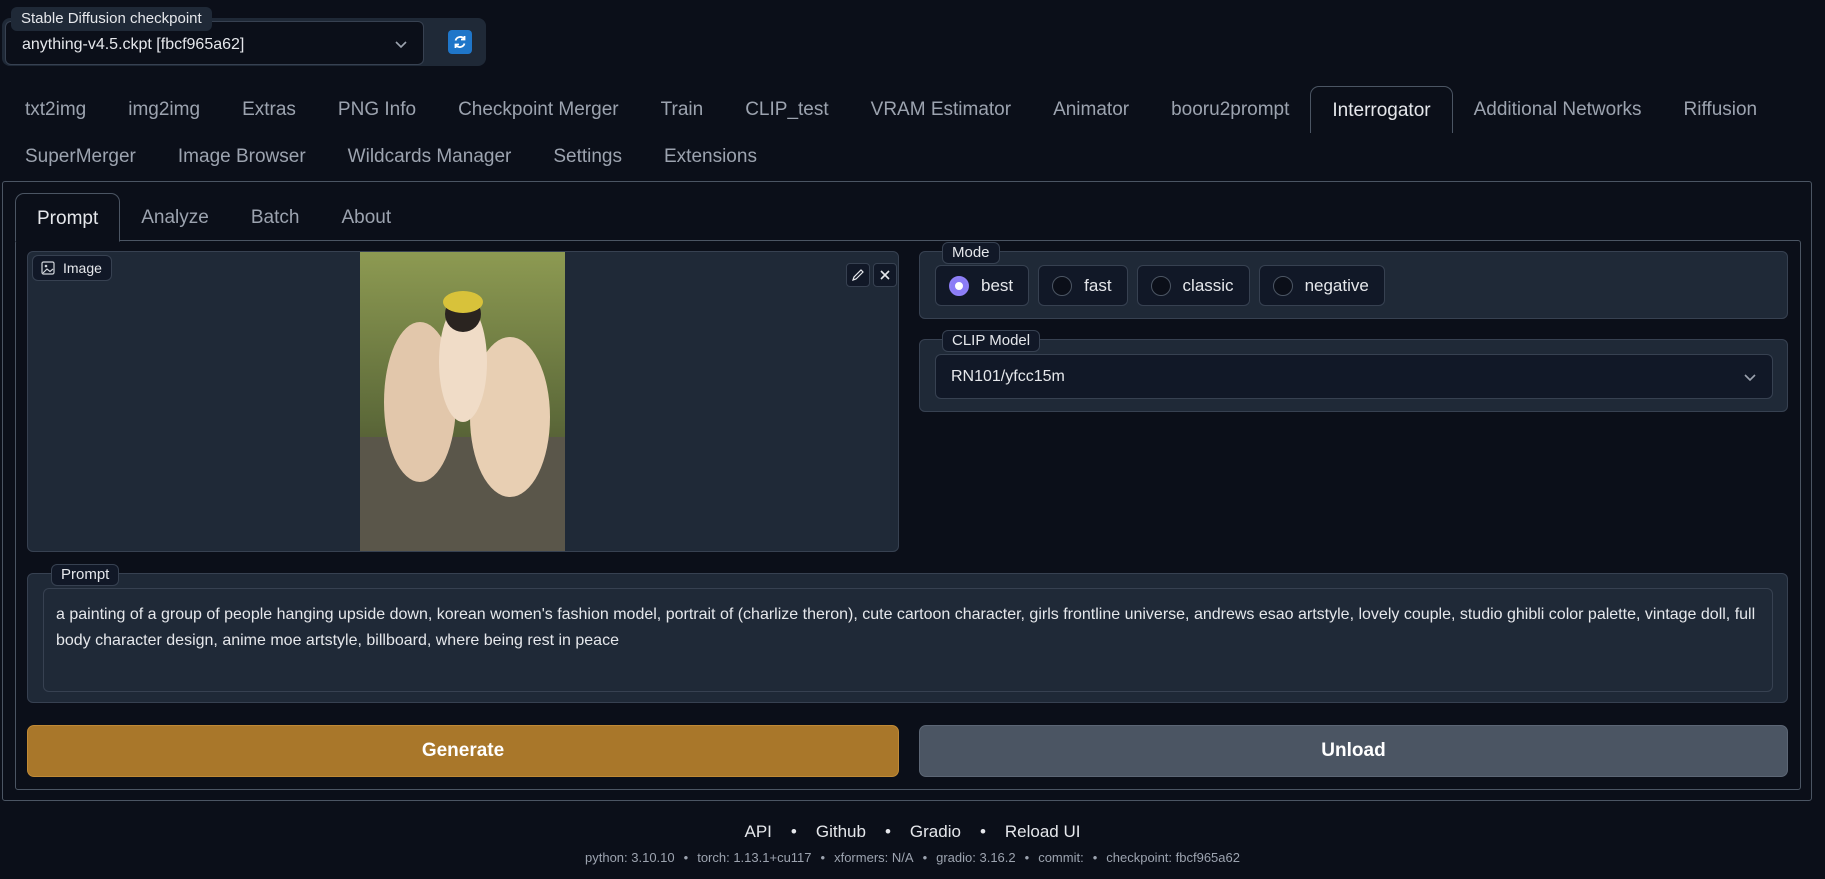 This screenshot has width=1825, height=879. I want to click on mode-option-negative: negative, so click(1321, 285).